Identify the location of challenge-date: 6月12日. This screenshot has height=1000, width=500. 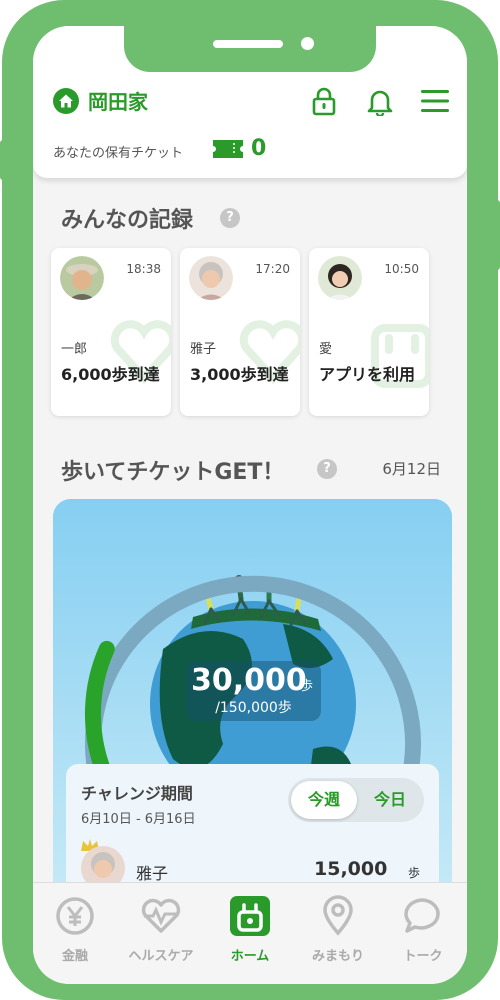
(411, 469).